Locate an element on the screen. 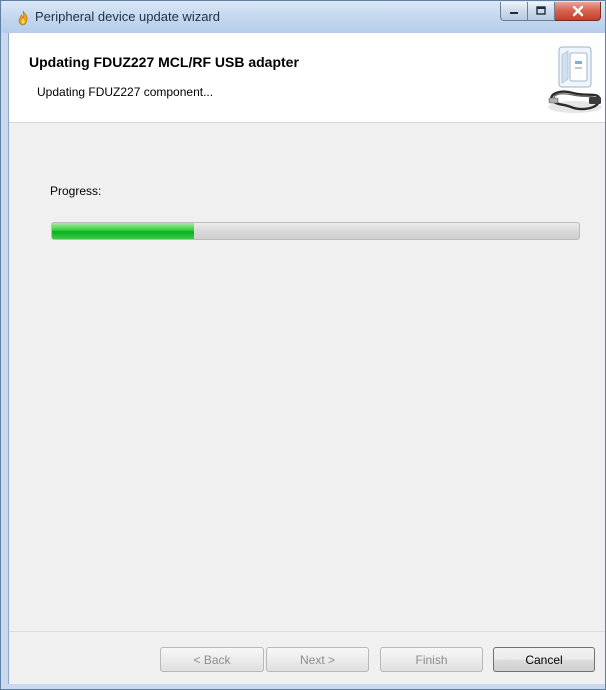 This screenshot has height=690, width=606. back-button: < Back is located at coordinates (212, 659).